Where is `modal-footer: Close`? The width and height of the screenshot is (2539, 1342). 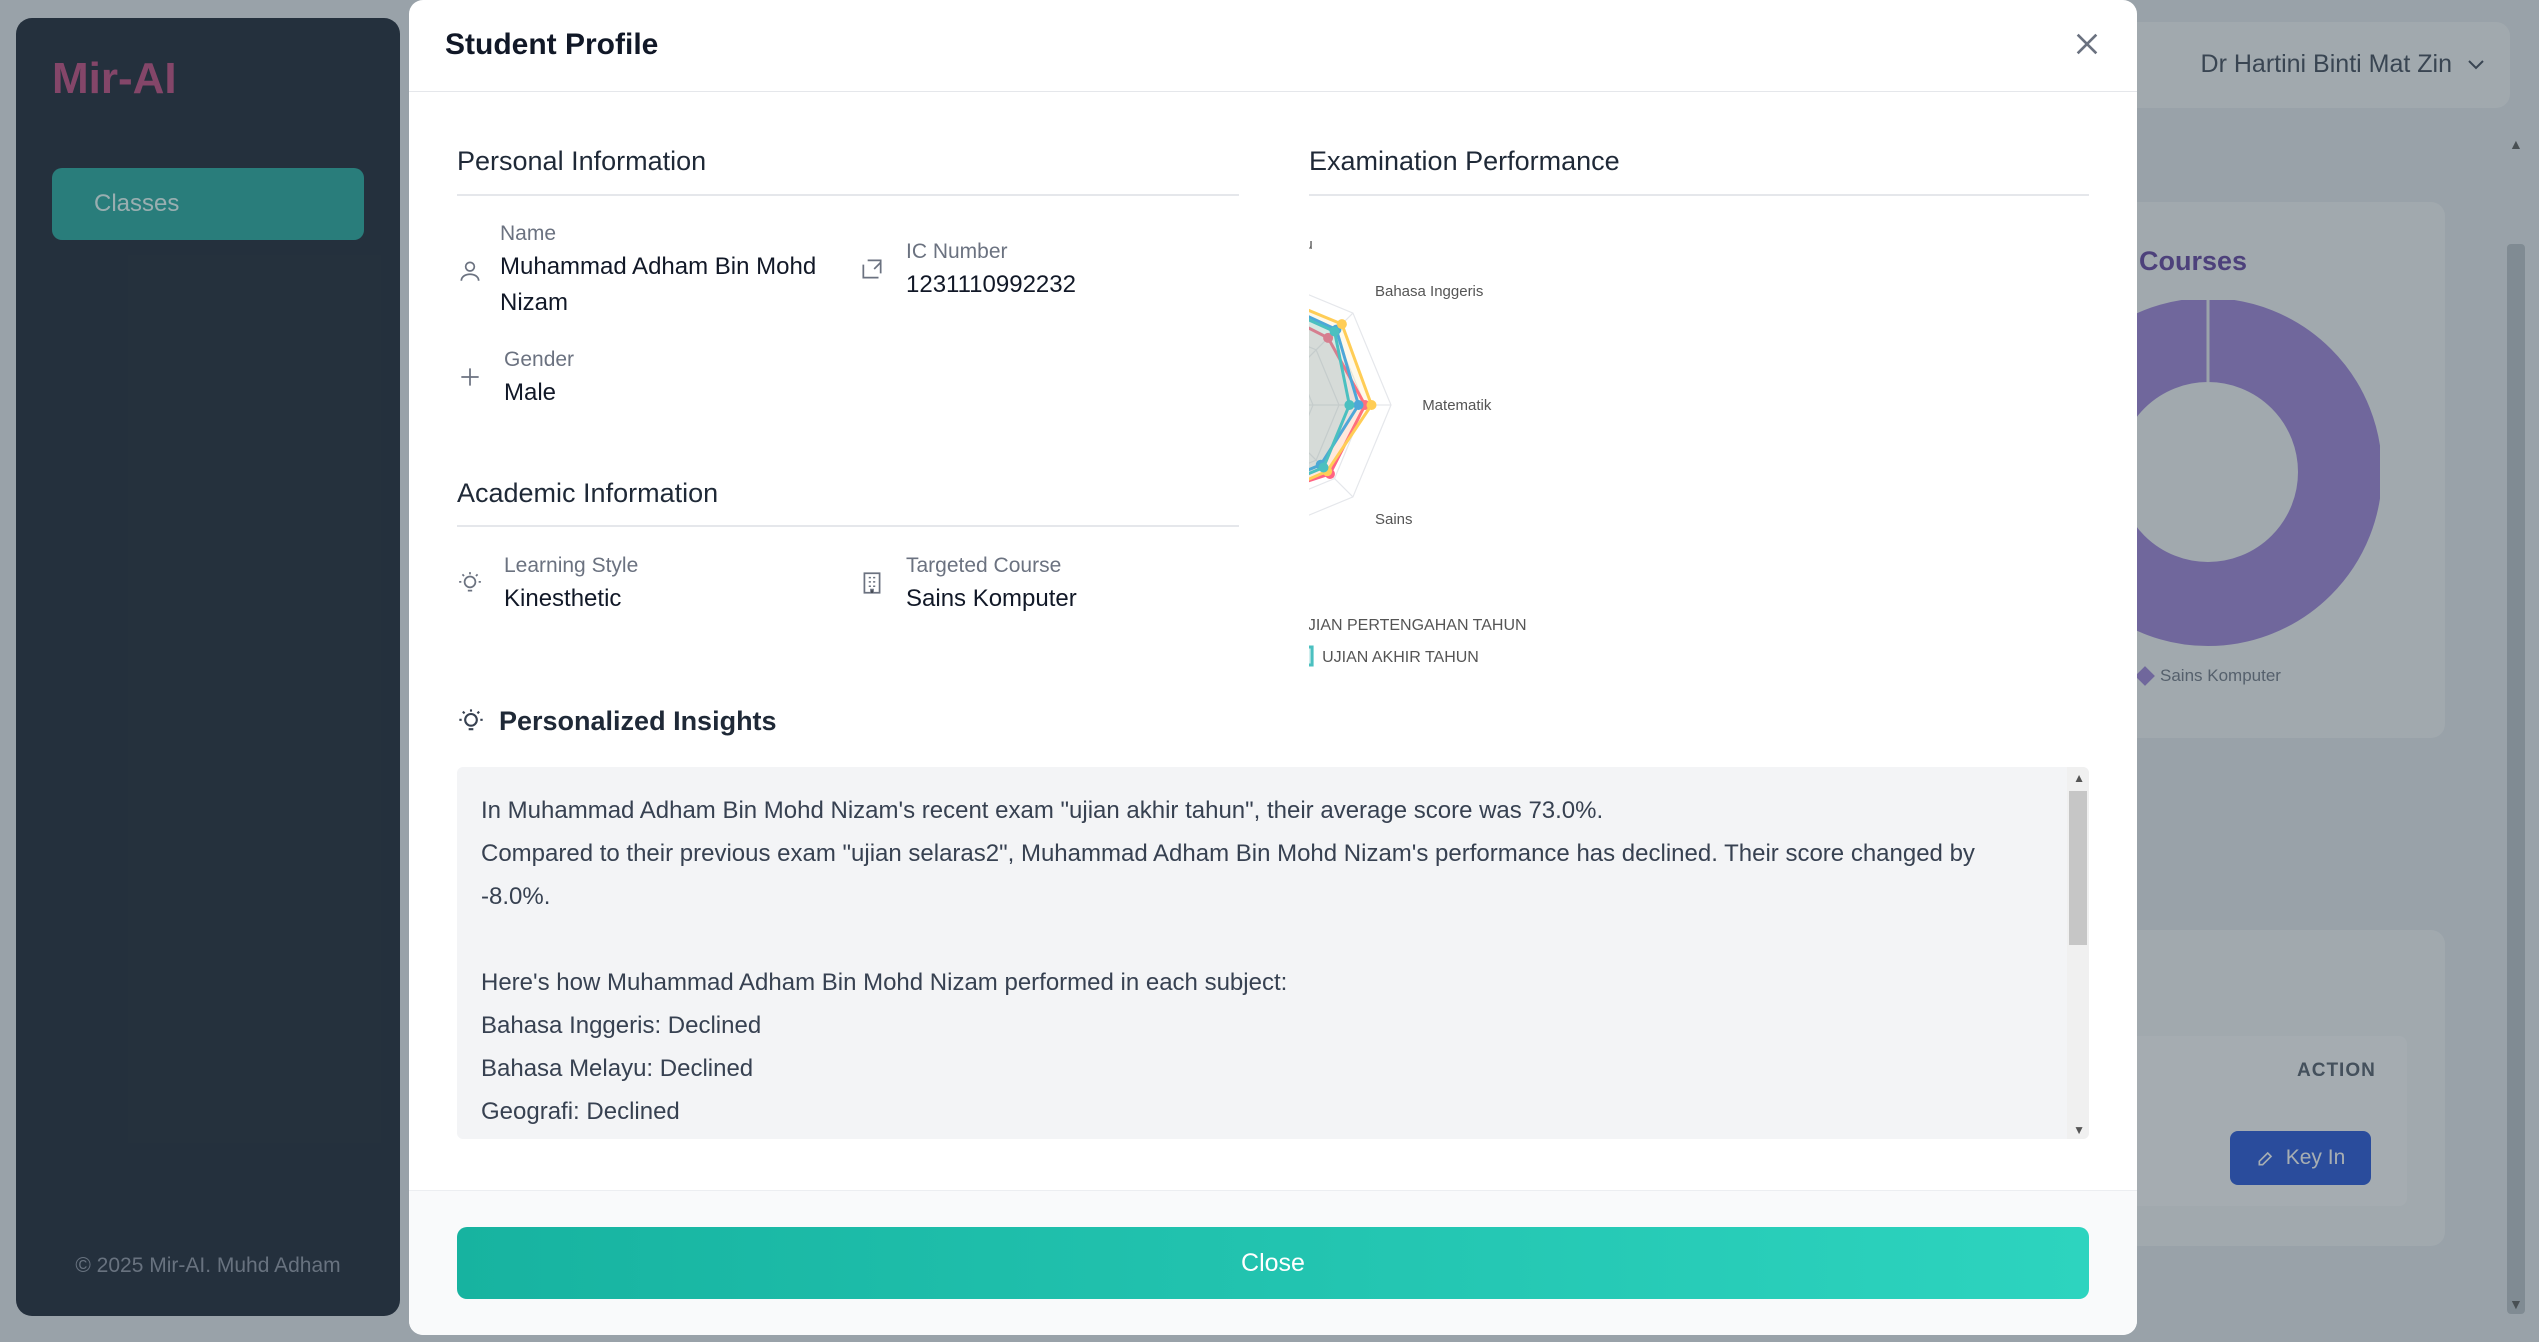 modal-footer: Close is located at coordinates (1273, 1262).